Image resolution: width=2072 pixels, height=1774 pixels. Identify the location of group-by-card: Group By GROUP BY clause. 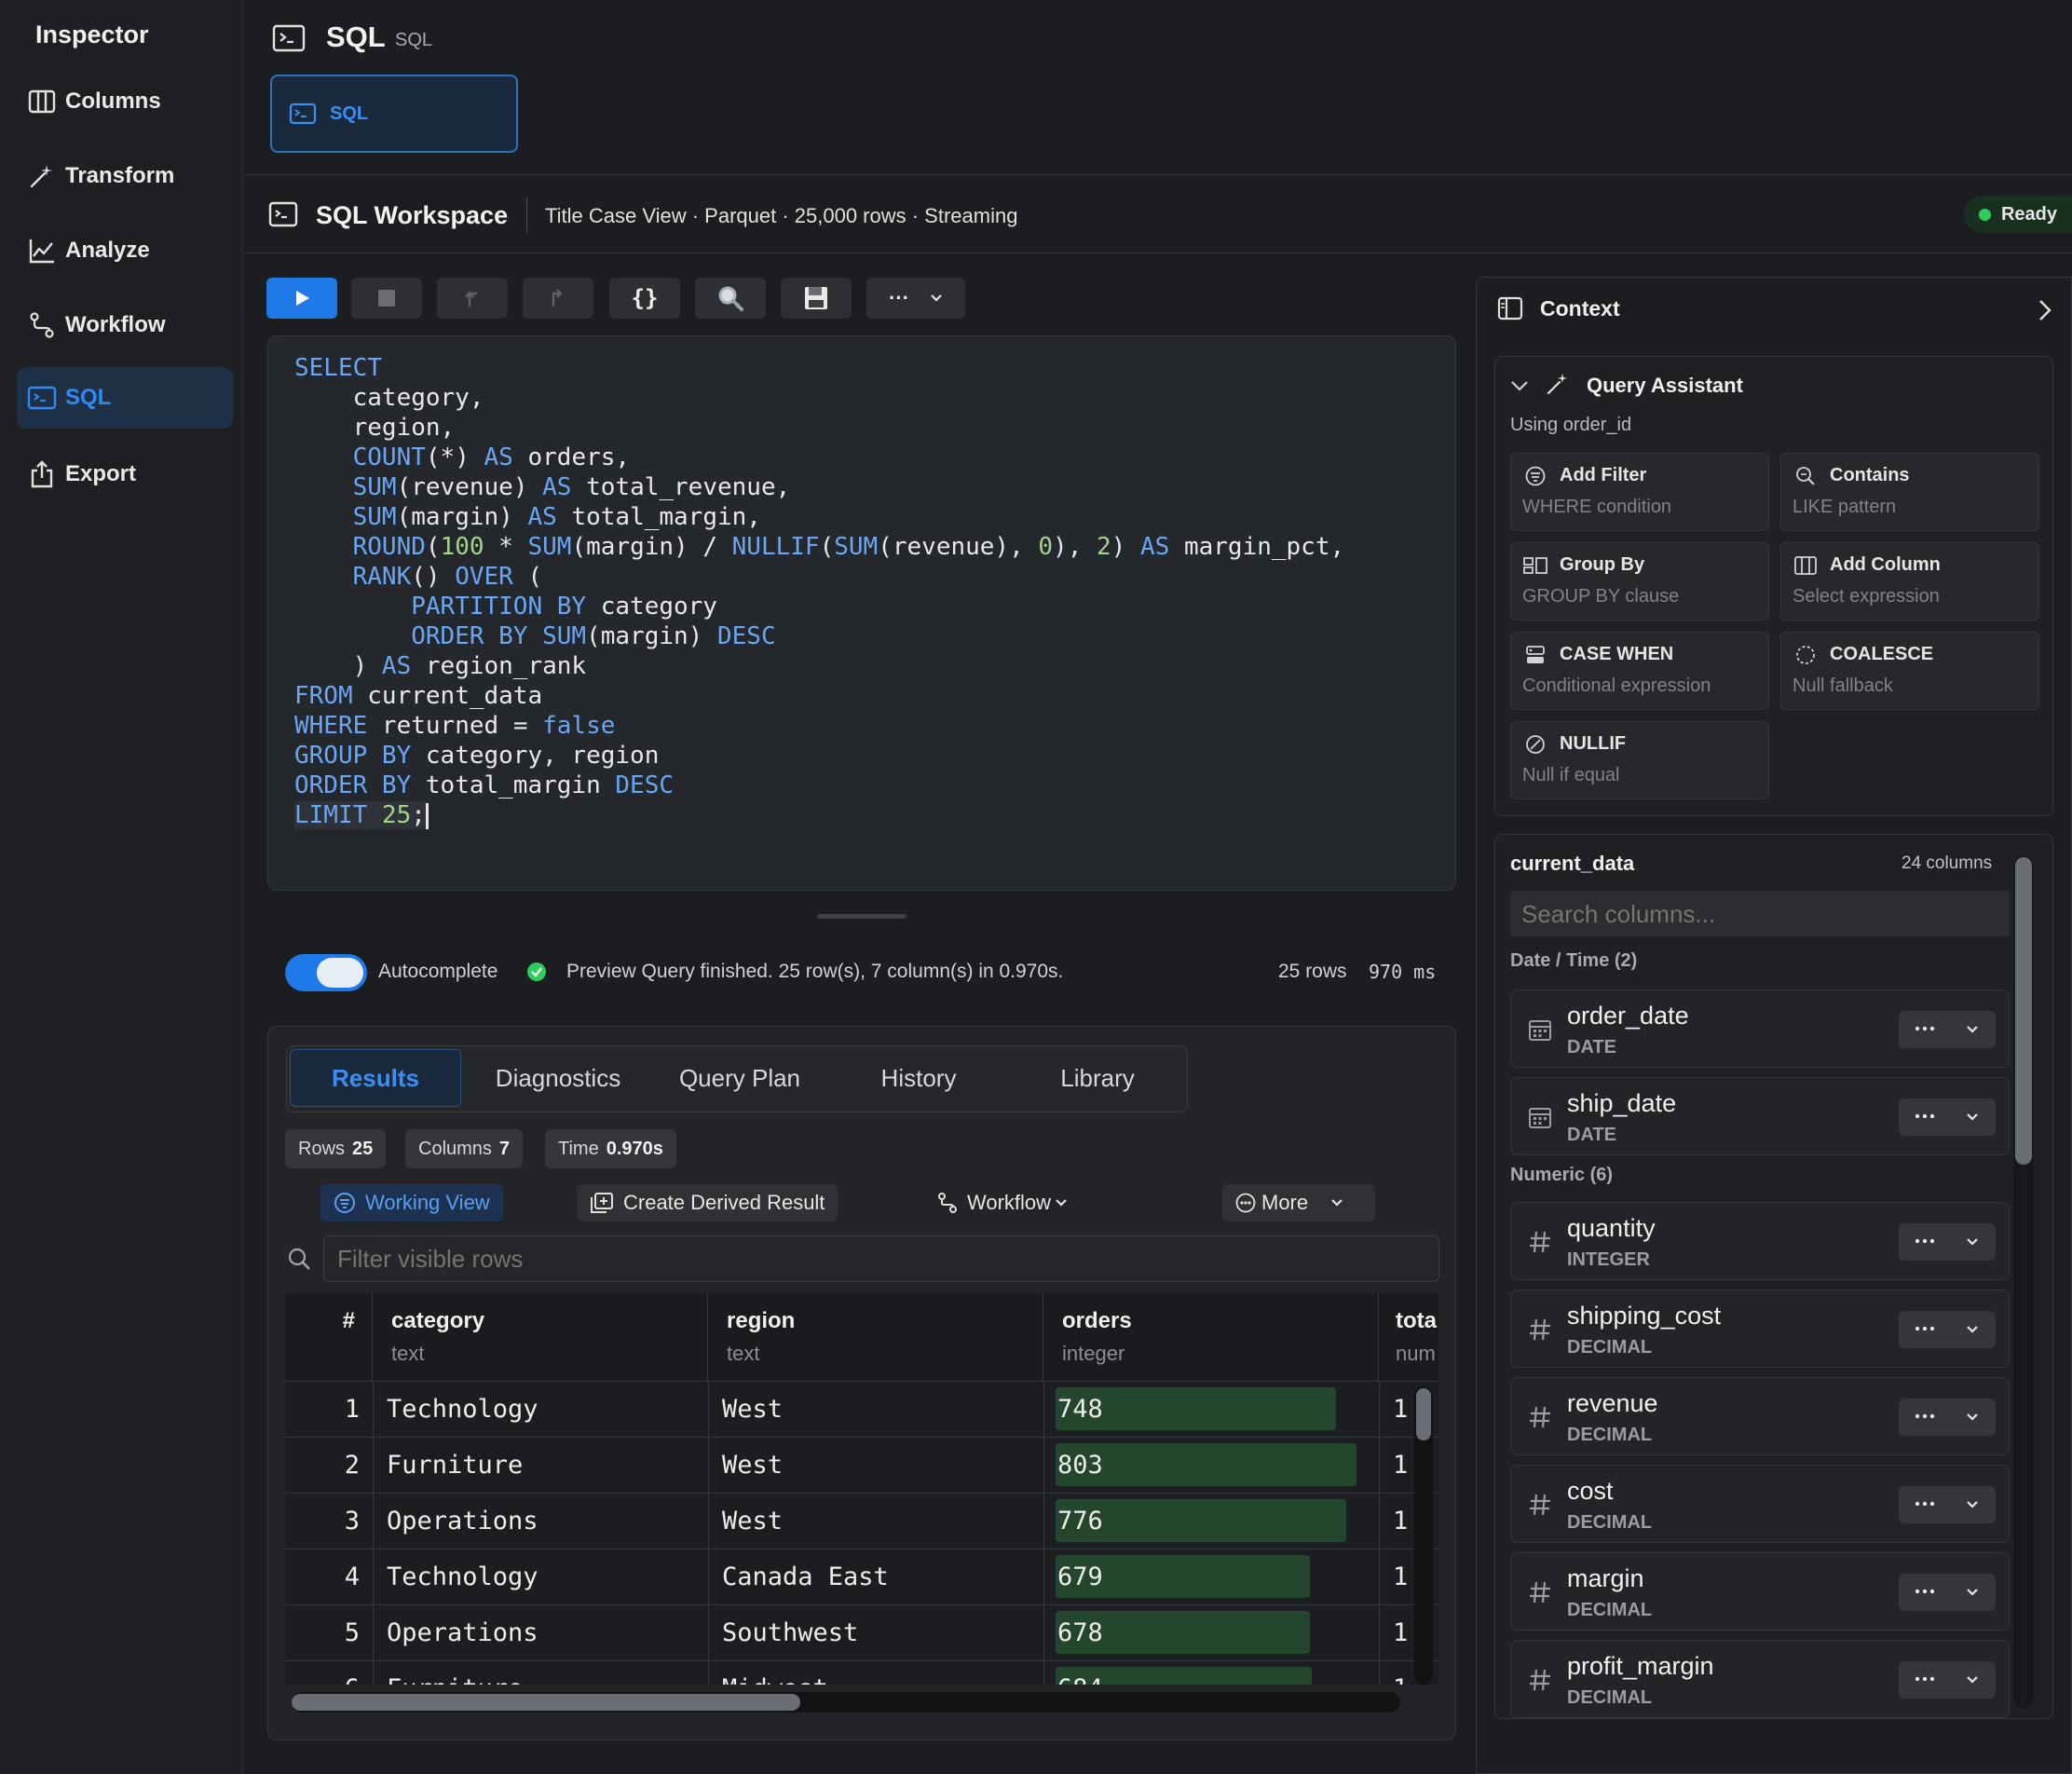
(1639, 582).